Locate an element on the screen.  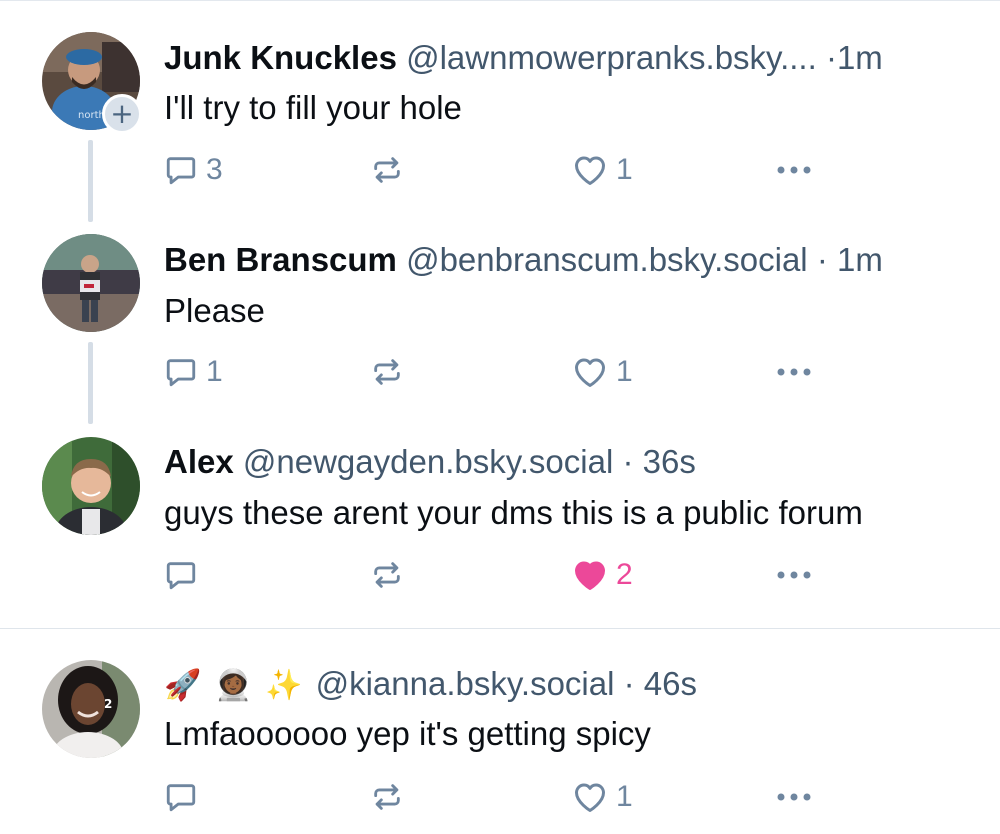
post-text: I'll try to fill your hole is located at coordinates (313, 107).